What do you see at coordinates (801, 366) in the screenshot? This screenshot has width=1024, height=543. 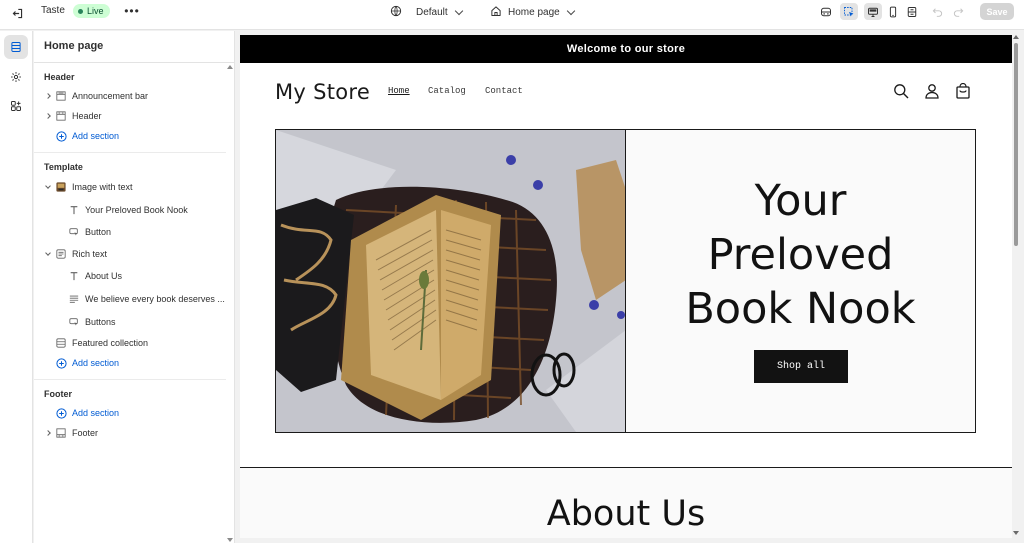 I see `shop-all-button: Shop all` at bounding box center [801, 366].